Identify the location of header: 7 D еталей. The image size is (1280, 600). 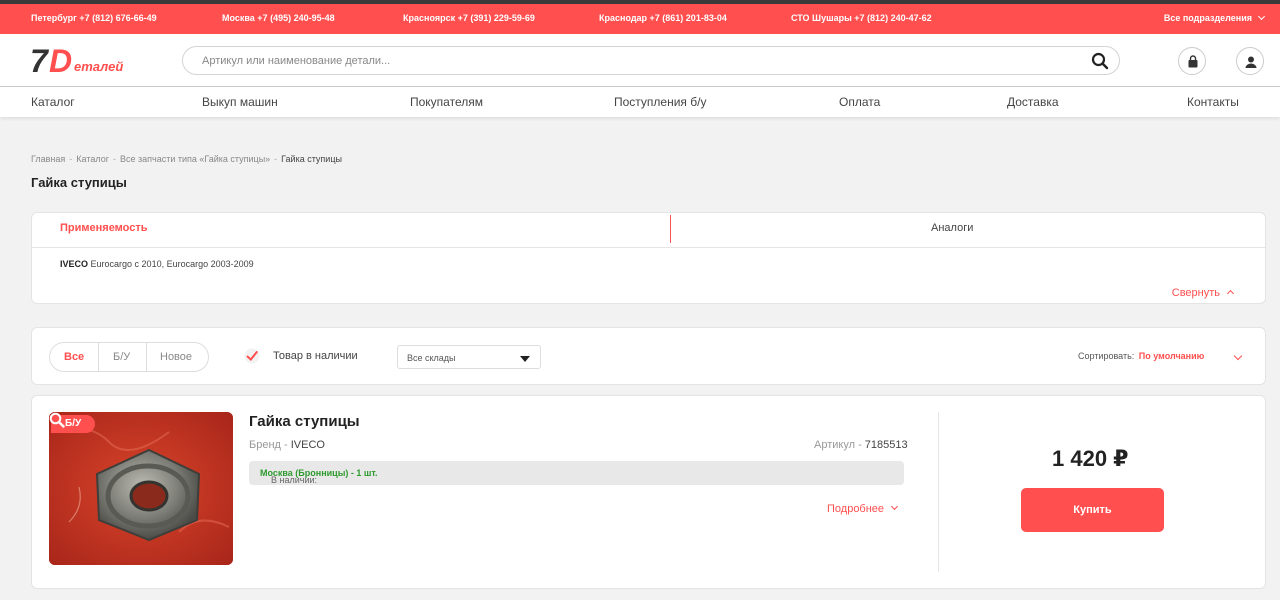
(640, 60).